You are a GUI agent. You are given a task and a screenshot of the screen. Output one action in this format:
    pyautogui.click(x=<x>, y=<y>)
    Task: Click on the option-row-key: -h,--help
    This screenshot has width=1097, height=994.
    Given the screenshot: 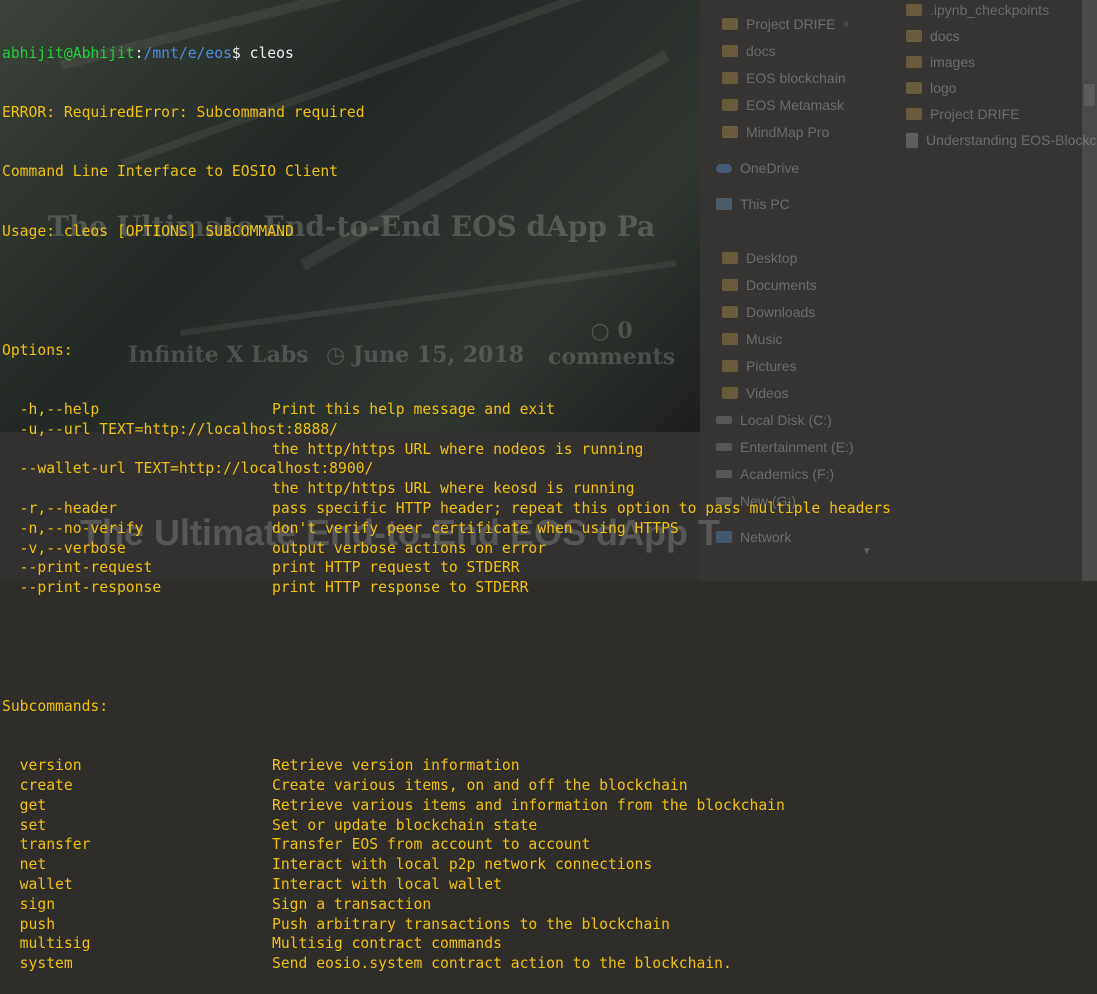 What is the action you would take?
    pyautogui.click(x=51, y=409)
    